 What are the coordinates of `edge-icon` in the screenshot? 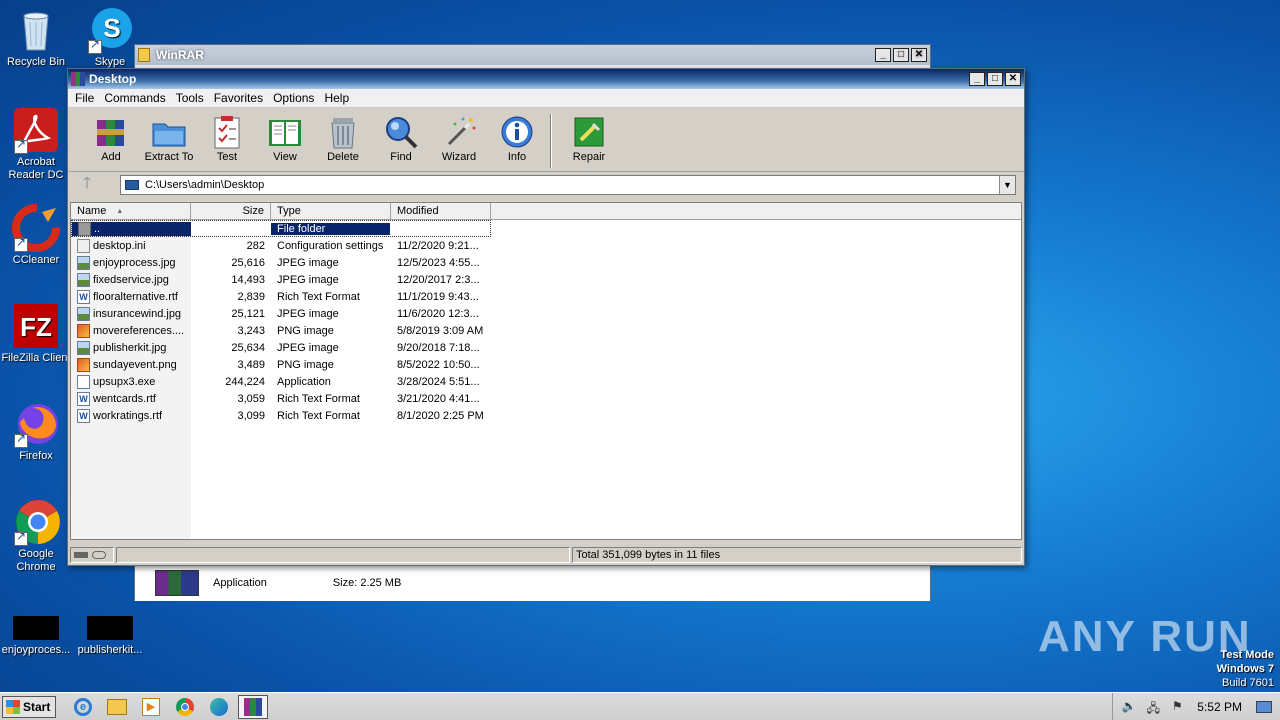 It's located at (219, 706).